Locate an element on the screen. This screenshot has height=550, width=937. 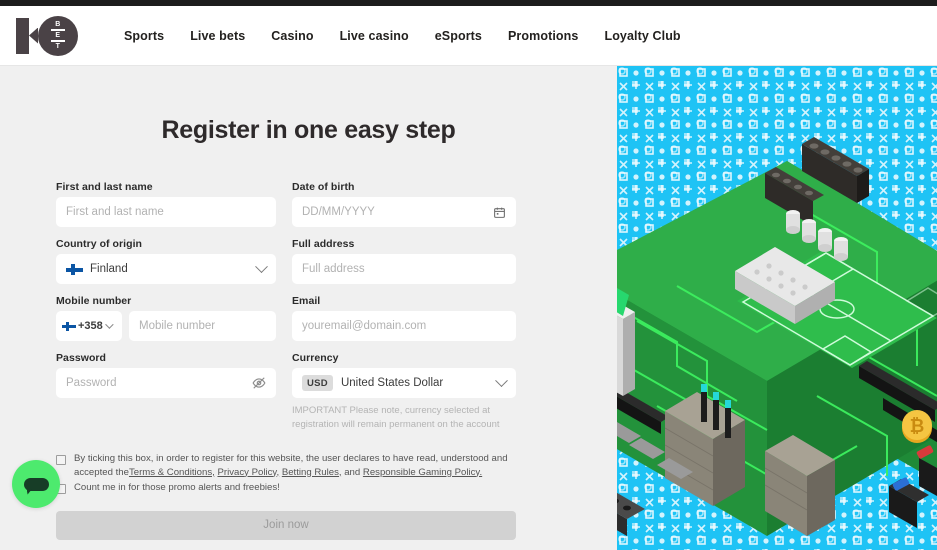
select-country-of-origin: Finland is located at coordinates (166, 269).